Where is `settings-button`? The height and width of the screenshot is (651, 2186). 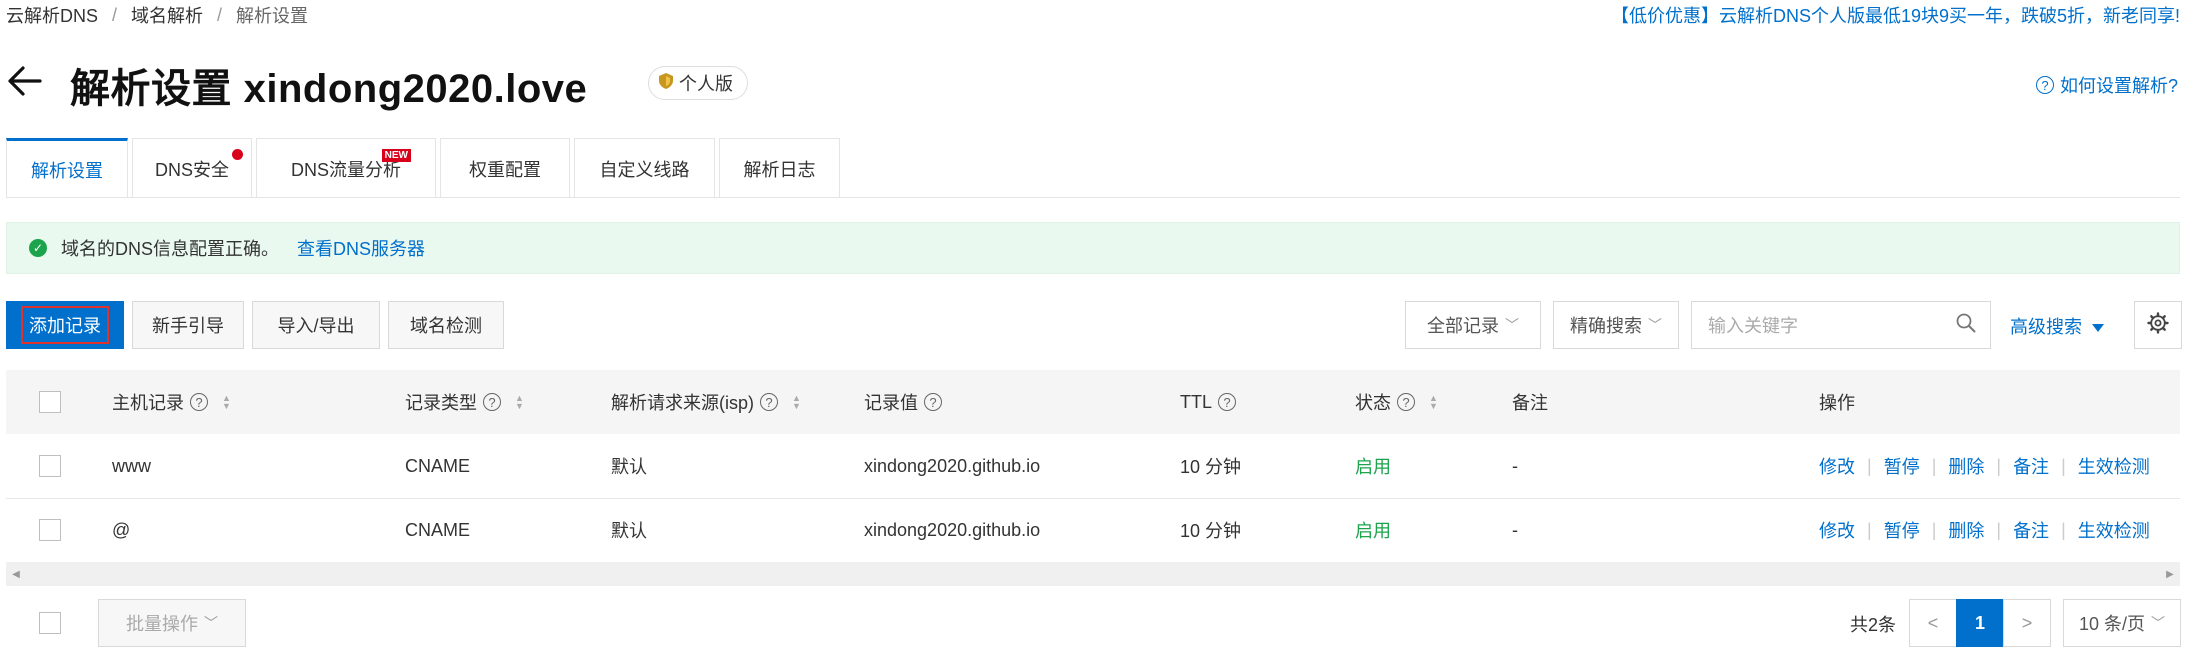
settings-button is located at coordinates (2158, 325).